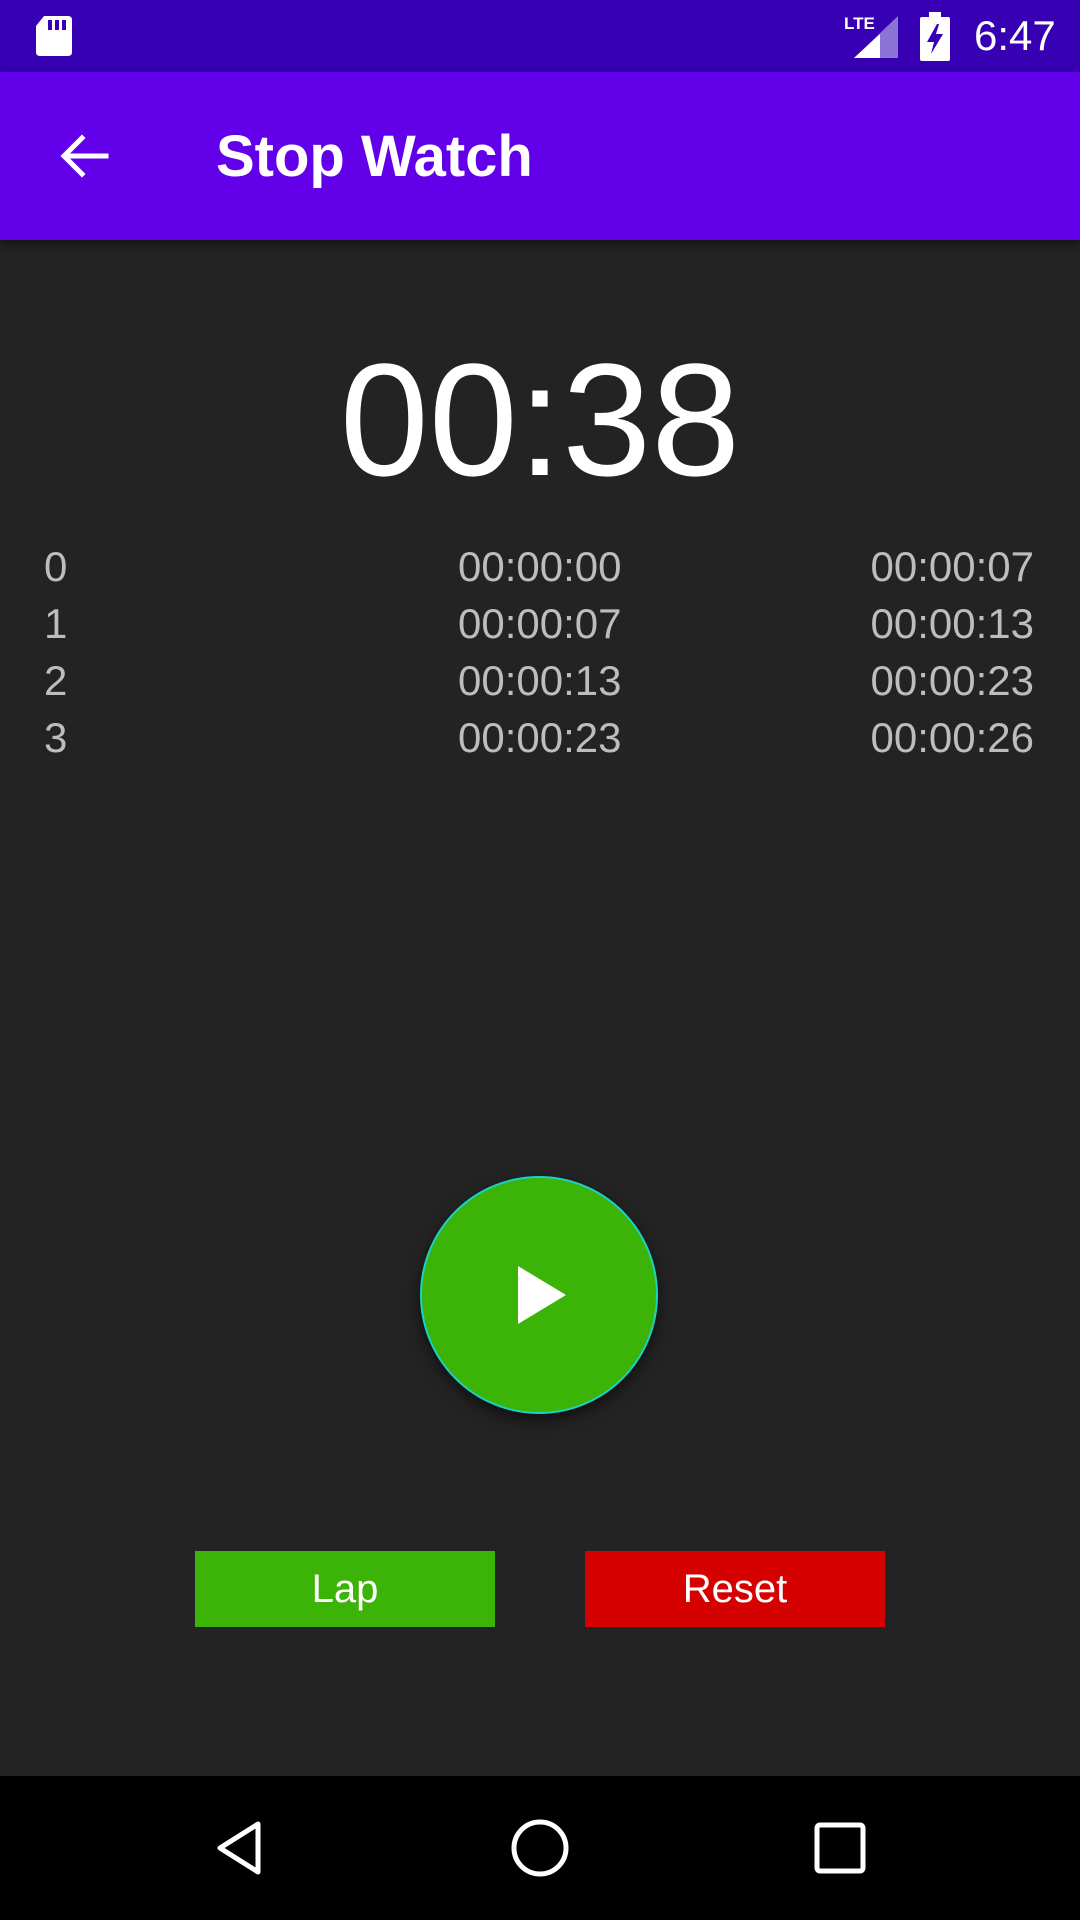 The width and height of the screenshot is (1080, 1920). I want to click on lap-end-time: 00:00:26, so click(952, 737).